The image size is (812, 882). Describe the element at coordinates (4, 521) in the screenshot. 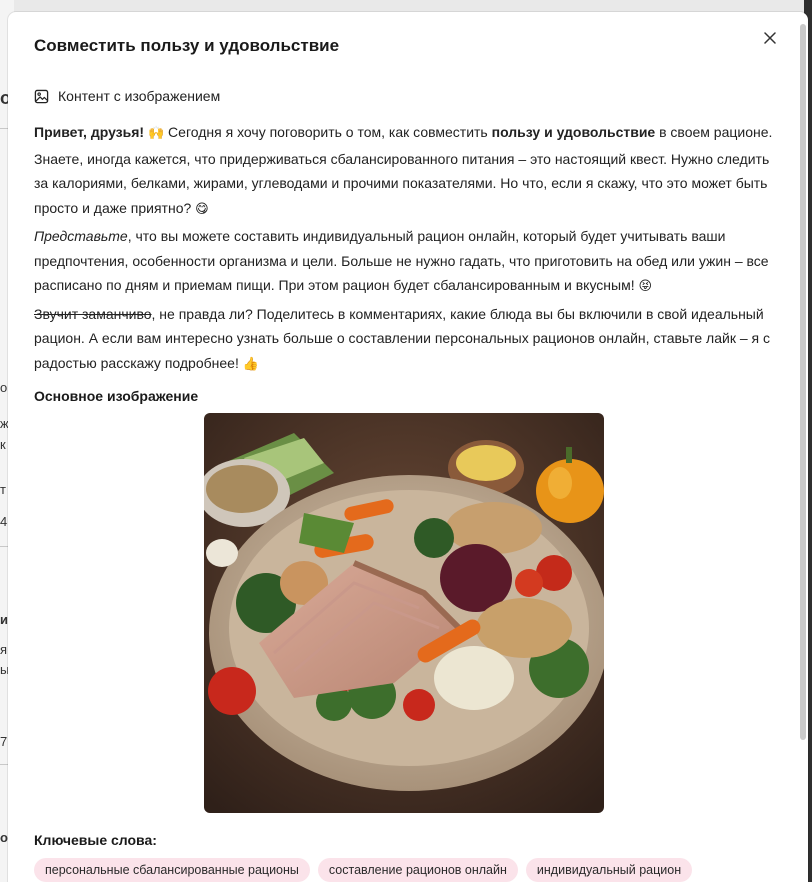

I see `background-text-fragment: 4` at that location.